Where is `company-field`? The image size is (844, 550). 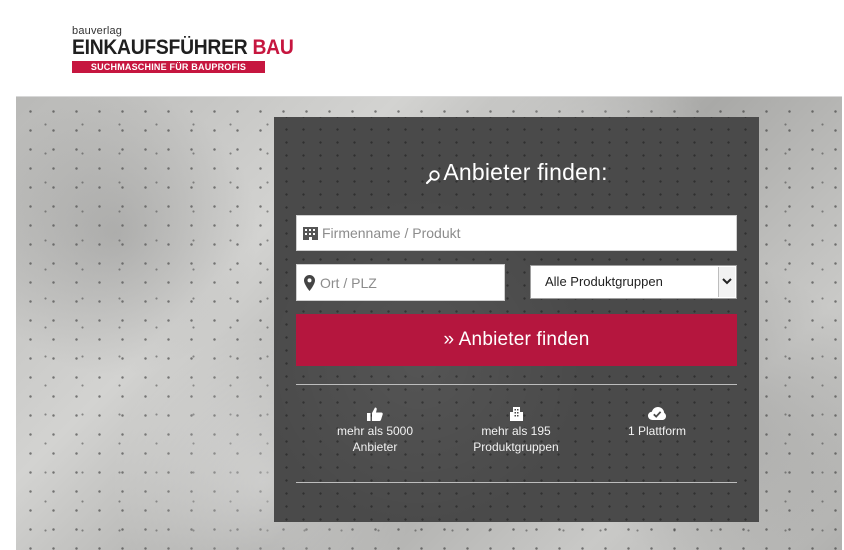
company-field is located at coordinates (516, 233).